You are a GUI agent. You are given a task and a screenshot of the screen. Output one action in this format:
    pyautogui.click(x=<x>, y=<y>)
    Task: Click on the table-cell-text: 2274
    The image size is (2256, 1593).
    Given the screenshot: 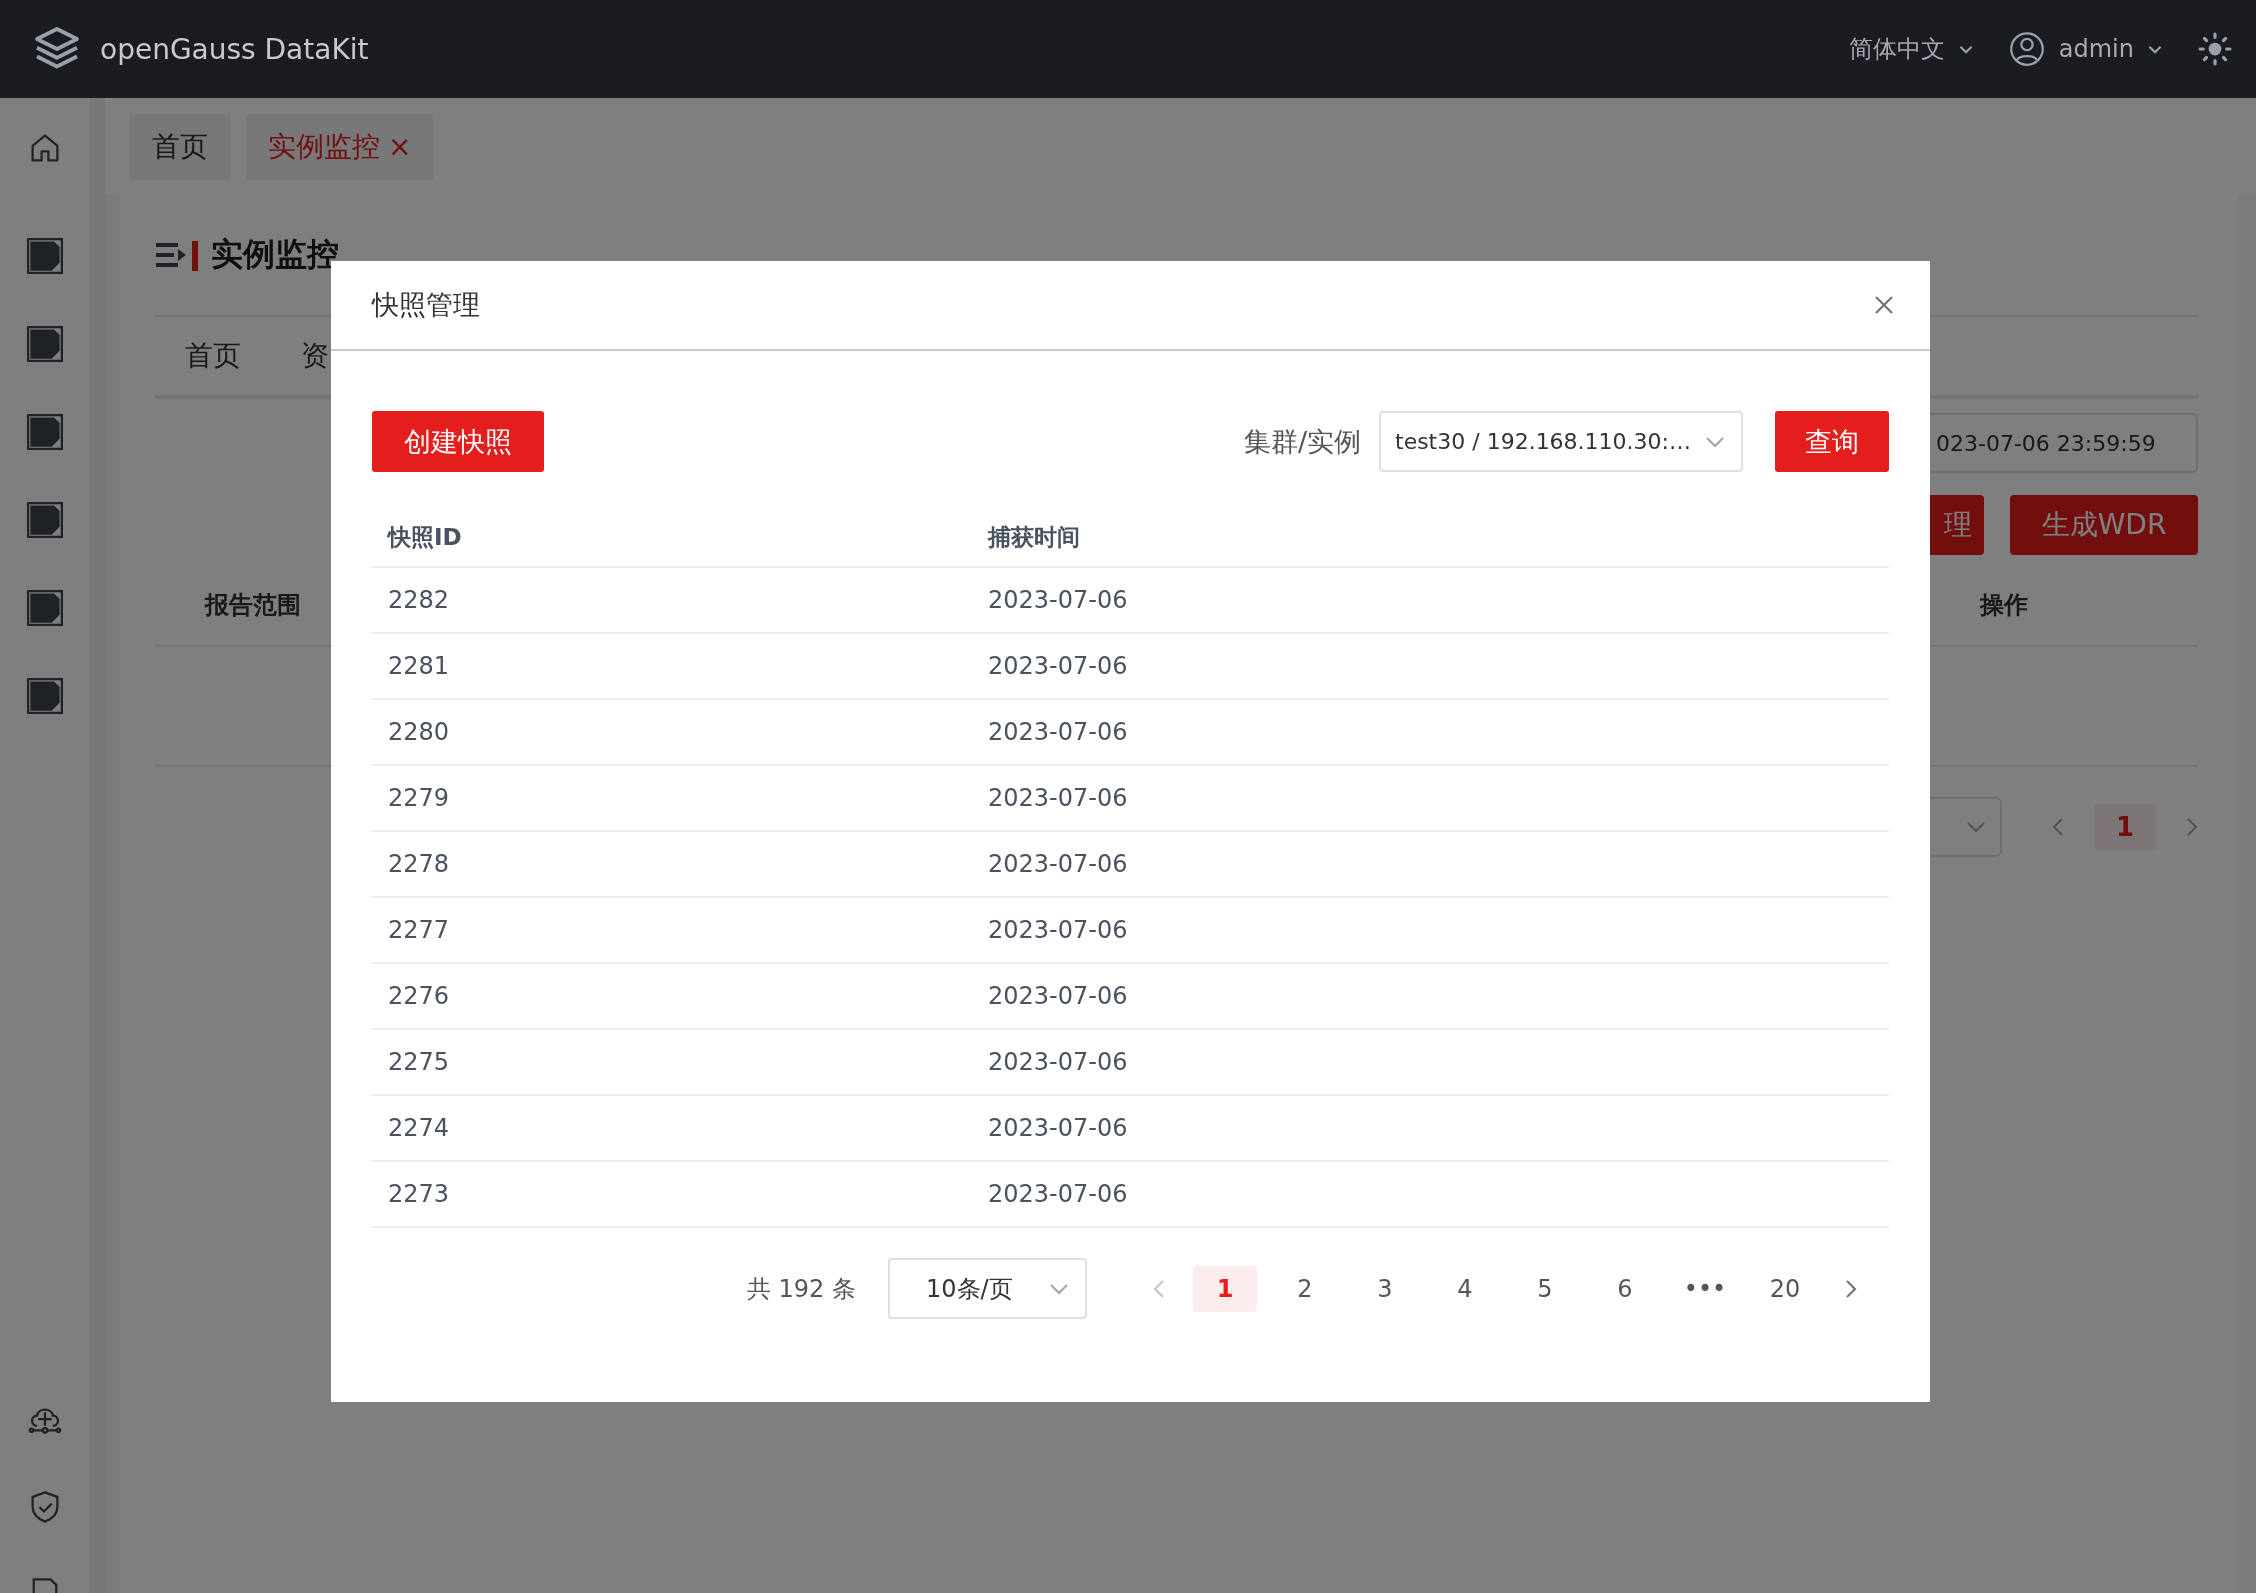 What is the action you would take?
    pyautogui.click(x=419, y=1128)
    